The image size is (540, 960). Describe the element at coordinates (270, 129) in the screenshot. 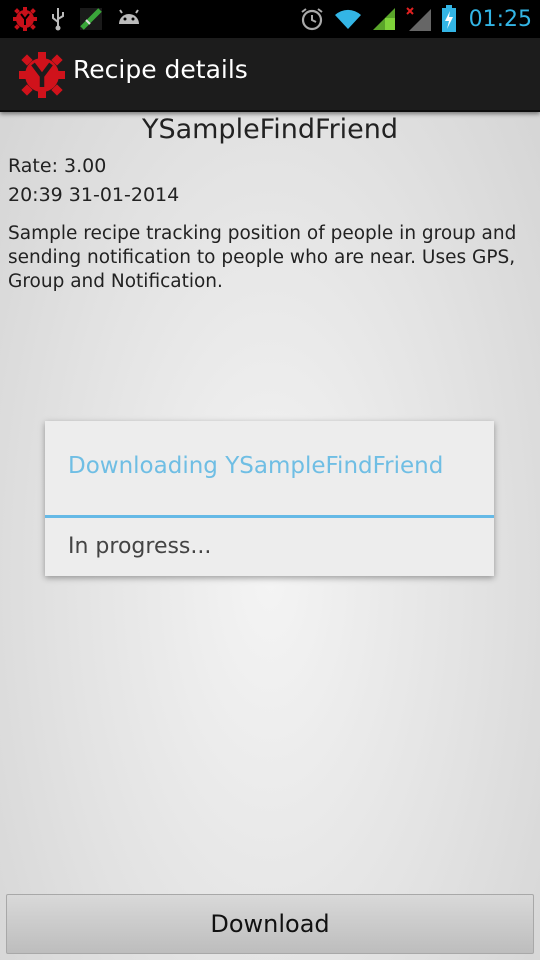

I see `recipe-name: YSampleFindFriend` at that location.